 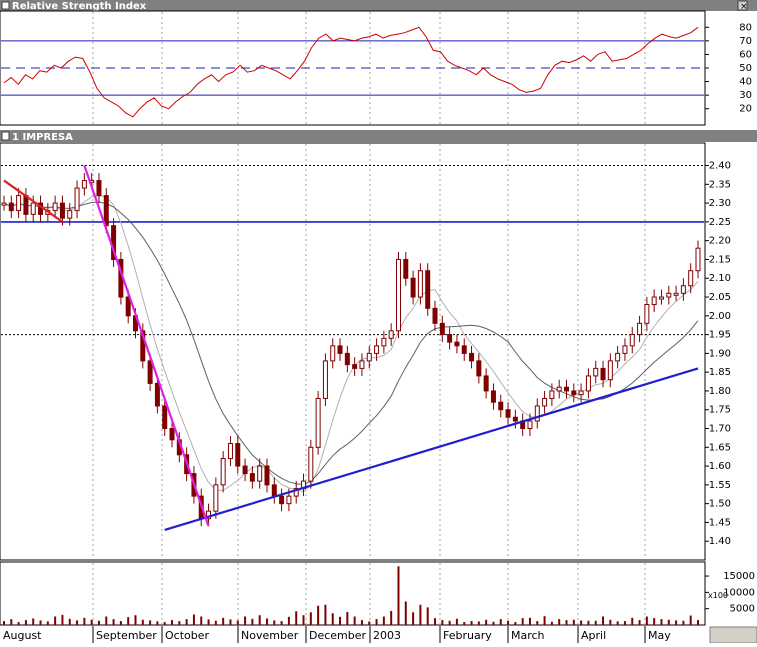 I want to click on rsi-panel-icon, so click(x=5, y=5).